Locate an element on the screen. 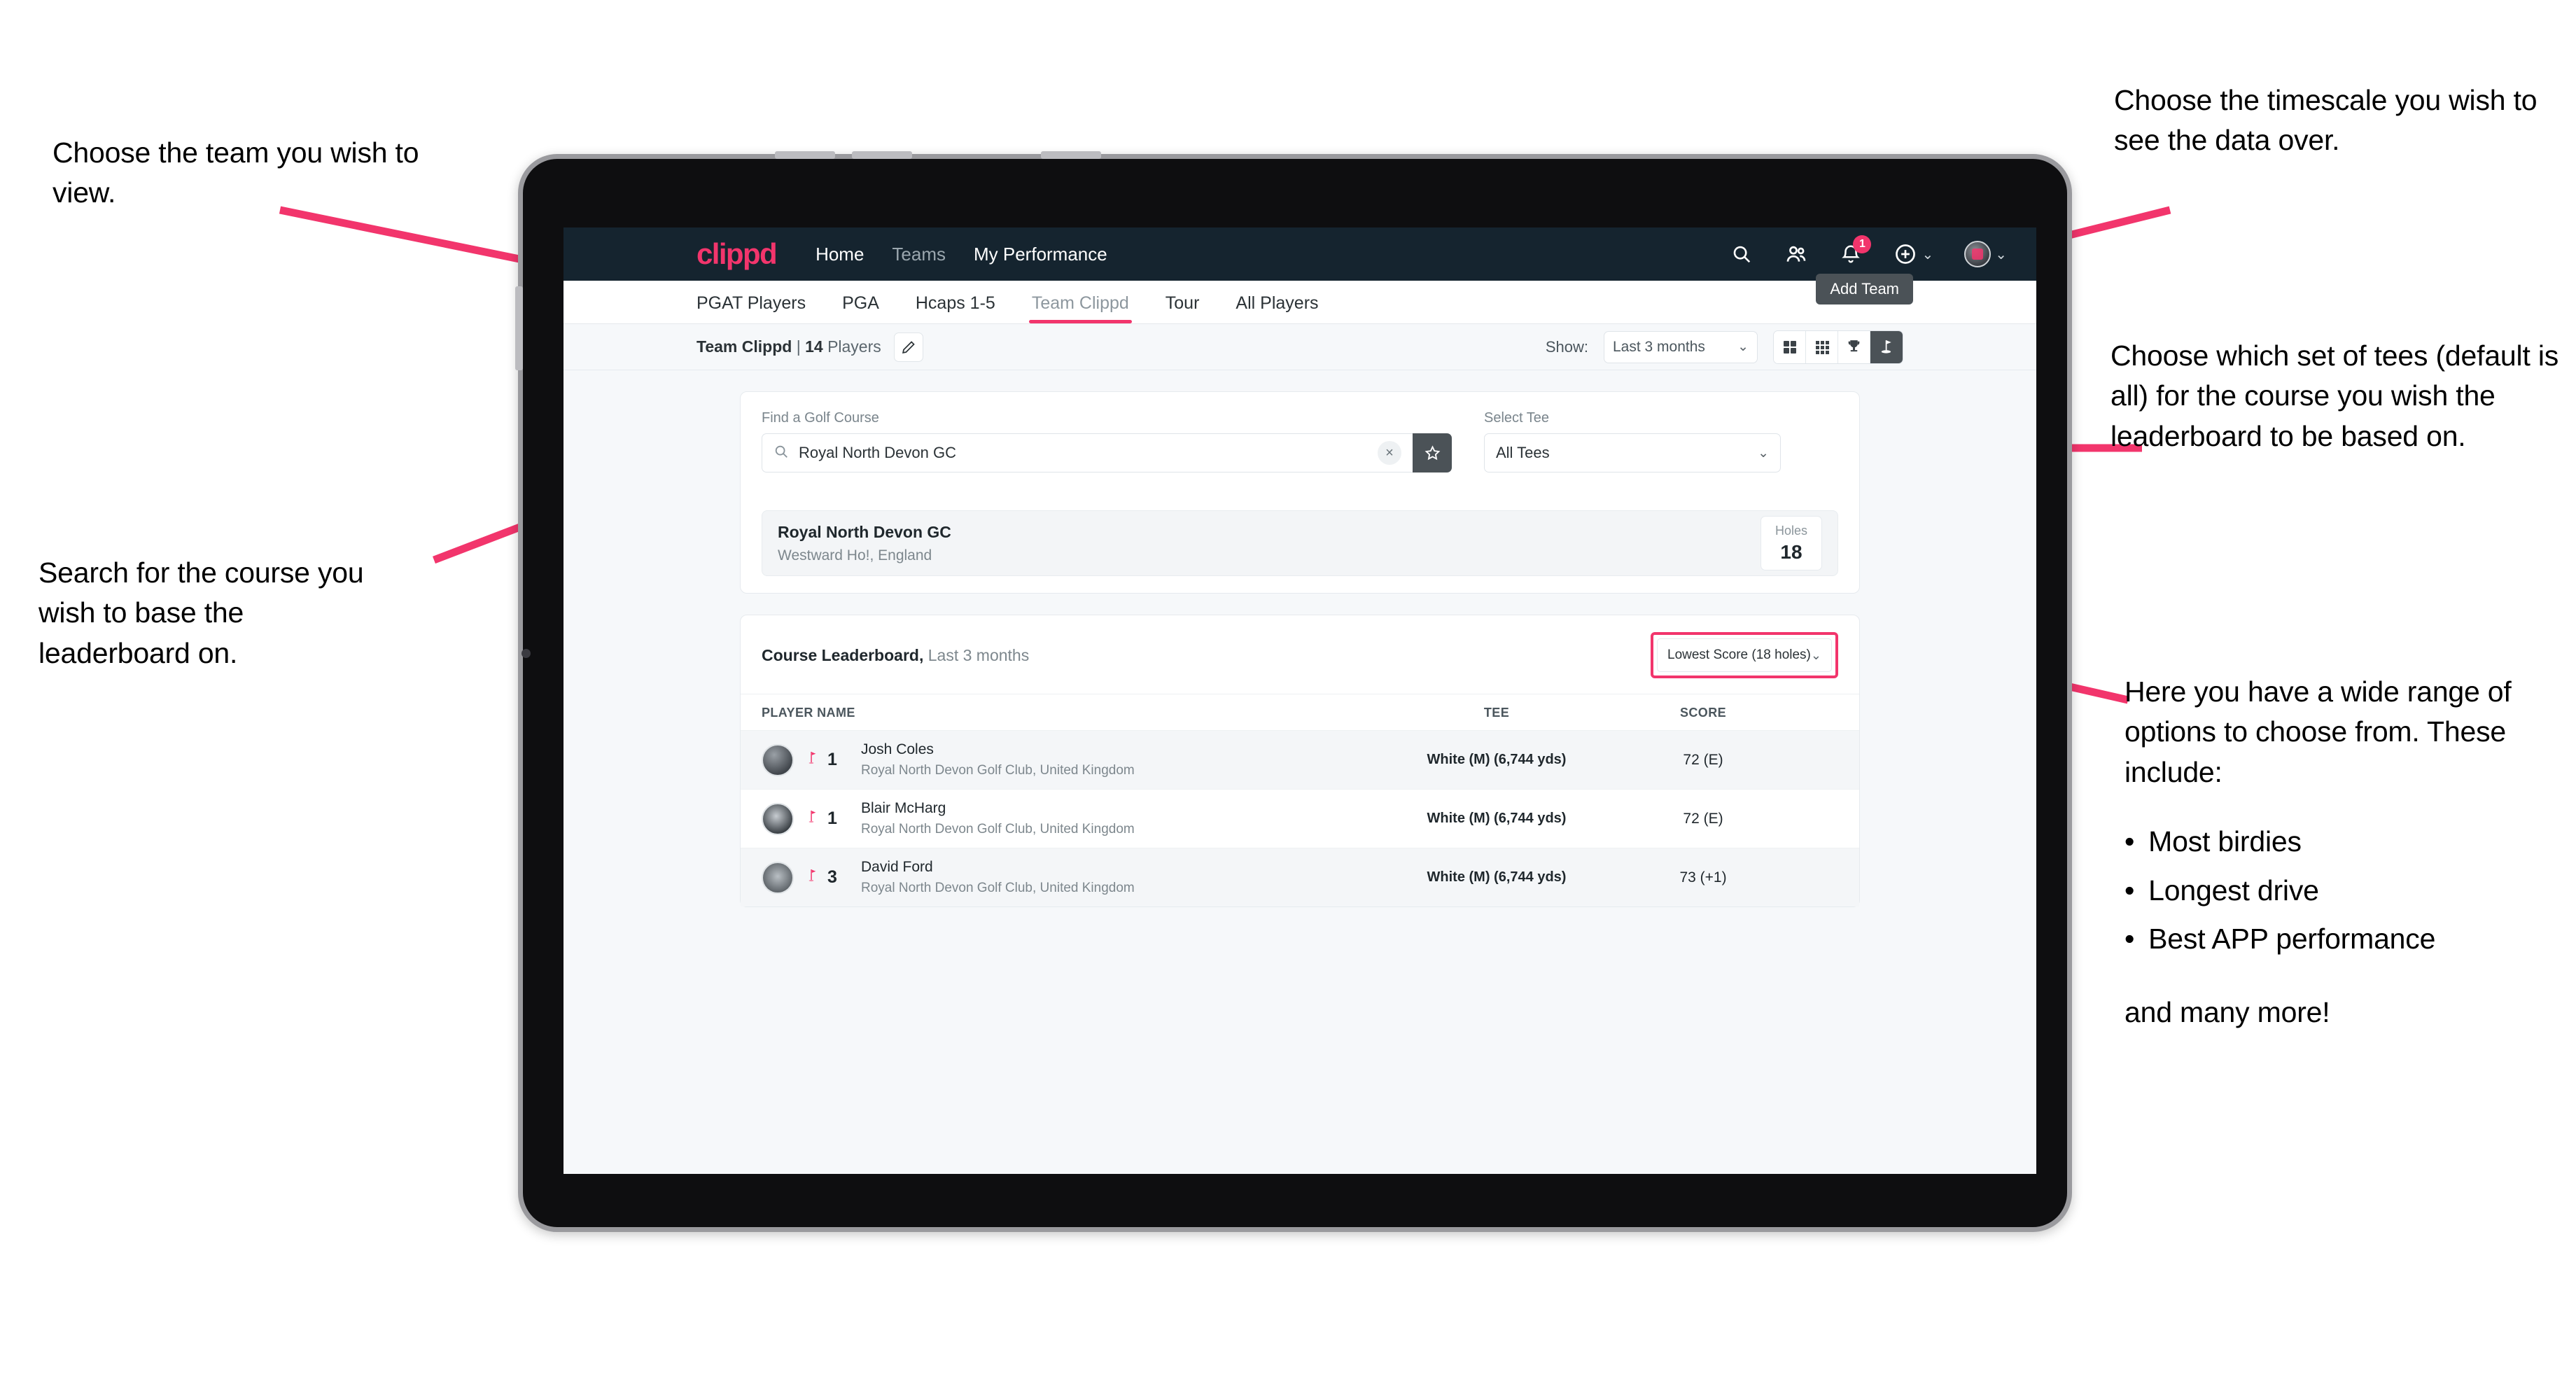  tab-all-players: All Players is located at coordinates (1277, 308).